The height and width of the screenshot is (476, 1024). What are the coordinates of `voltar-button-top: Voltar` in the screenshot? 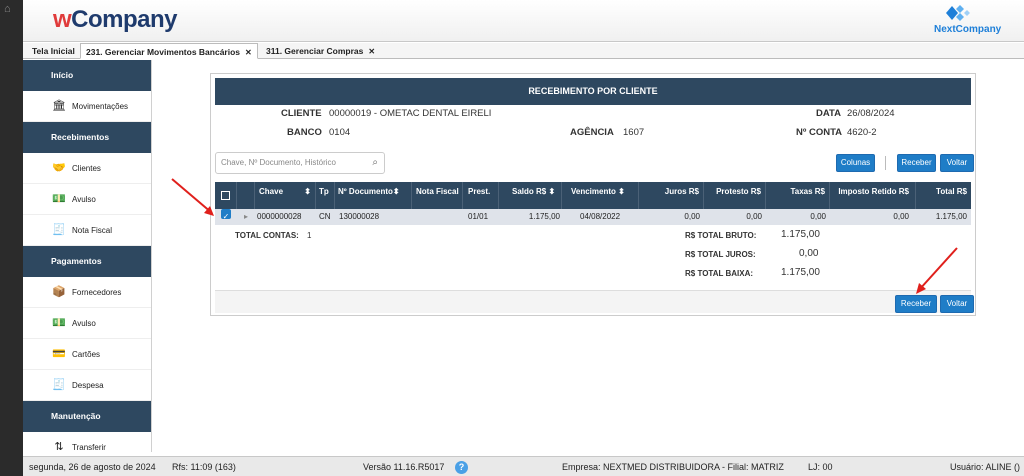 It's located at (957, 163).